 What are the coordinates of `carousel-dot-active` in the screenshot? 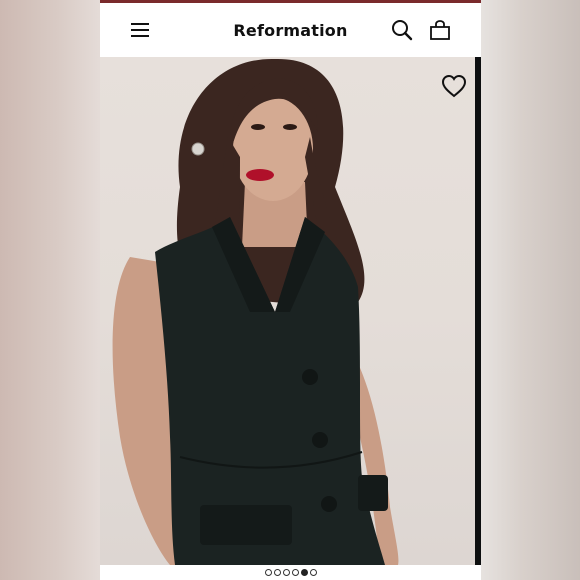 It's located at (304, 572).